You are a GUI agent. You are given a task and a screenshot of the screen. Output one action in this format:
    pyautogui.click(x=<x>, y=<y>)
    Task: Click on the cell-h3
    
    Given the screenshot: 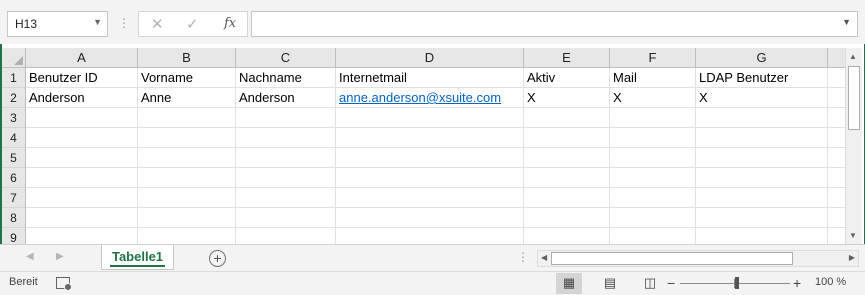 What is the action you would take?
    pyautogui.click(x=836, y=118)
    